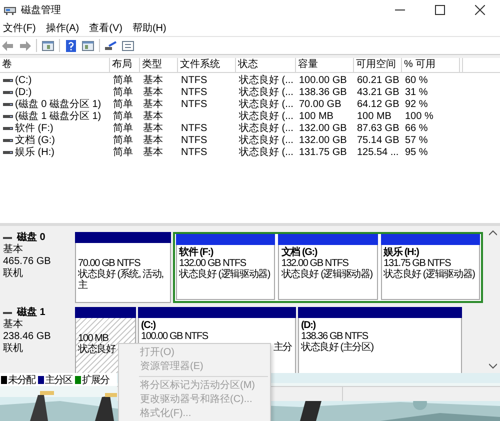  I want to click on menu-item: 查看(V), so click(108, 27).